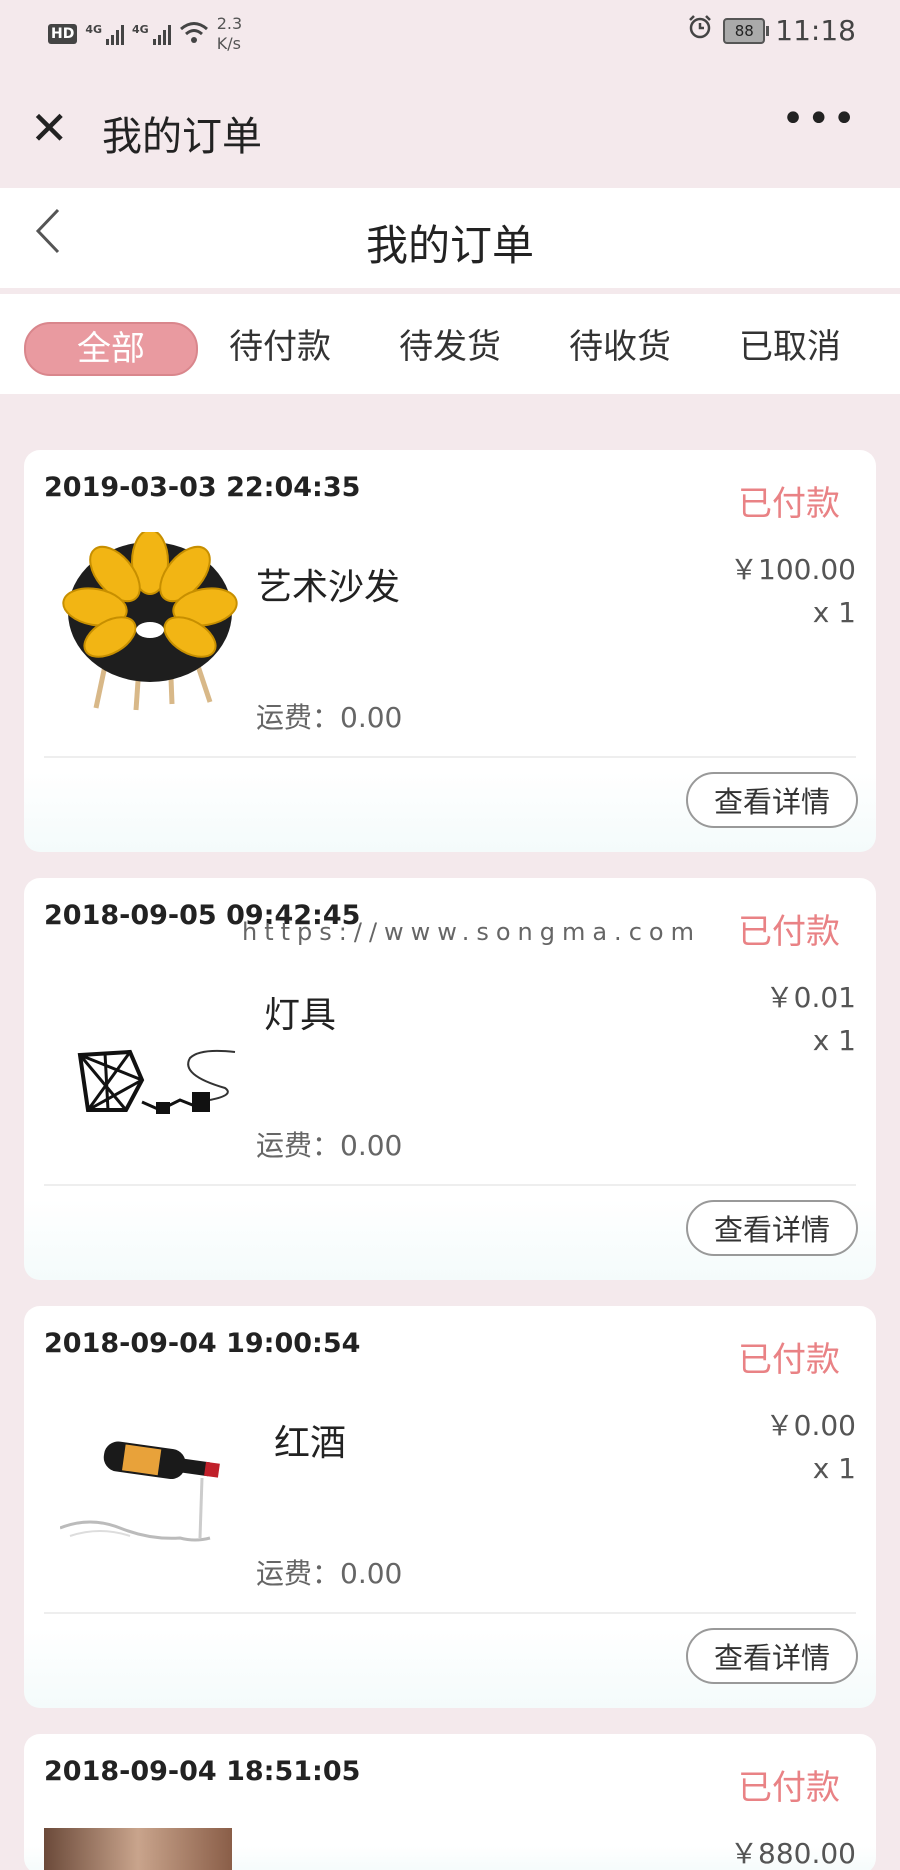 The height and width of the screenshot is (1870, 900). I want to click on product-name: 艺术沙发, so click(328, 584).